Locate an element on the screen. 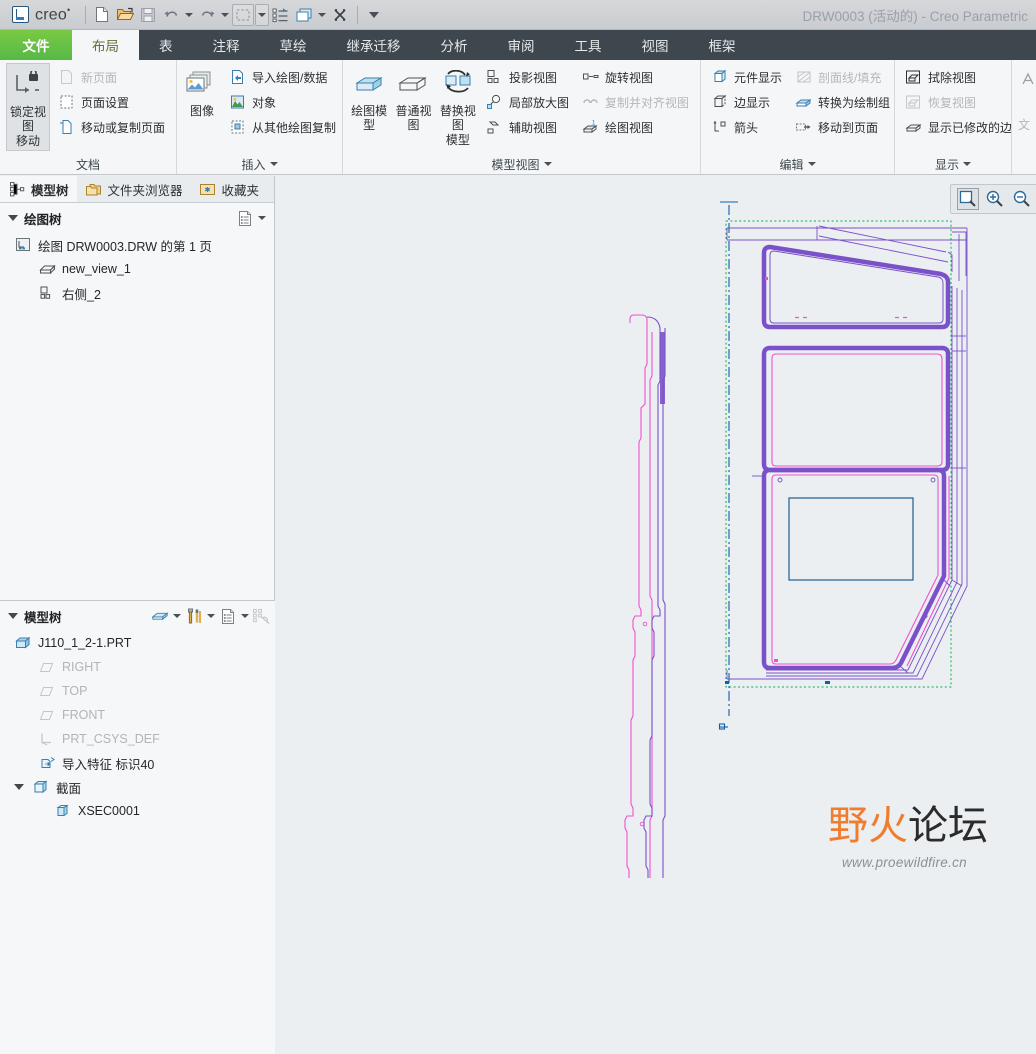 This screenshot has height=1054, width=1036. erase-view-button: 拭除视图 is located at coordinates (959, 77).